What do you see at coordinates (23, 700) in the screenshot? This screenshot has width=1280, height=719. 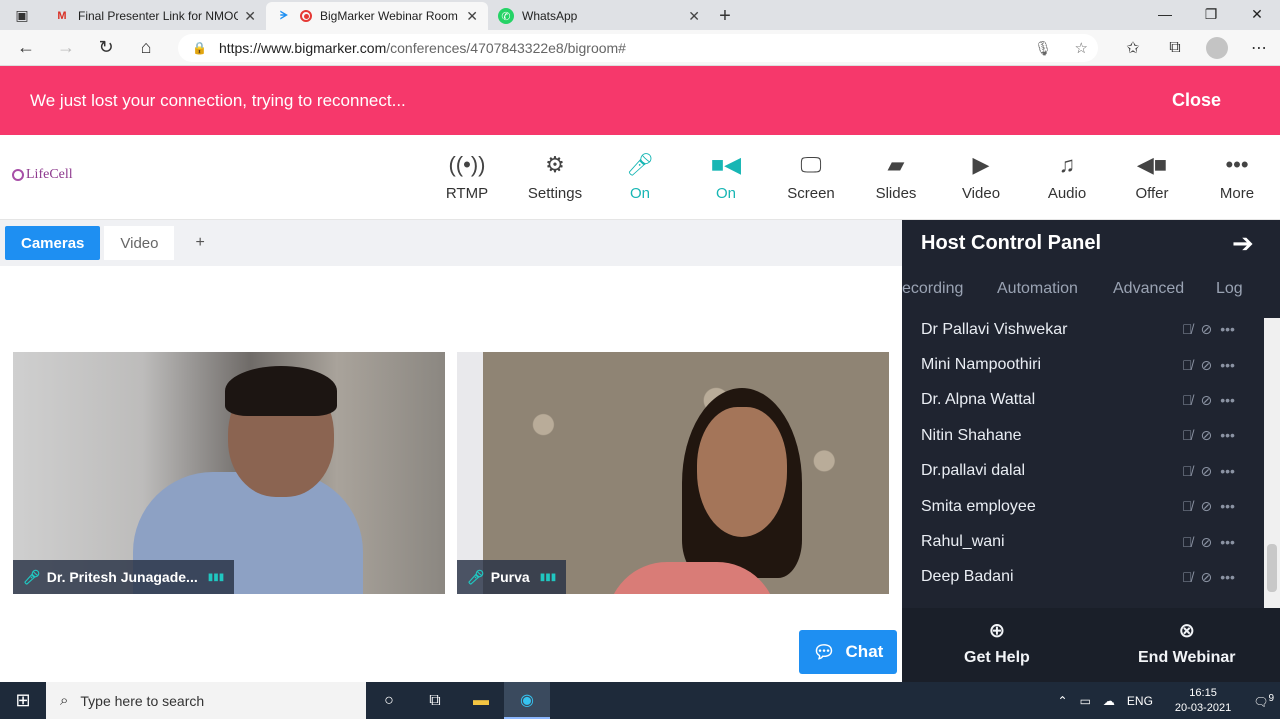 I see `windows-start-icon: ⊞` at bounding box center [23, 700].